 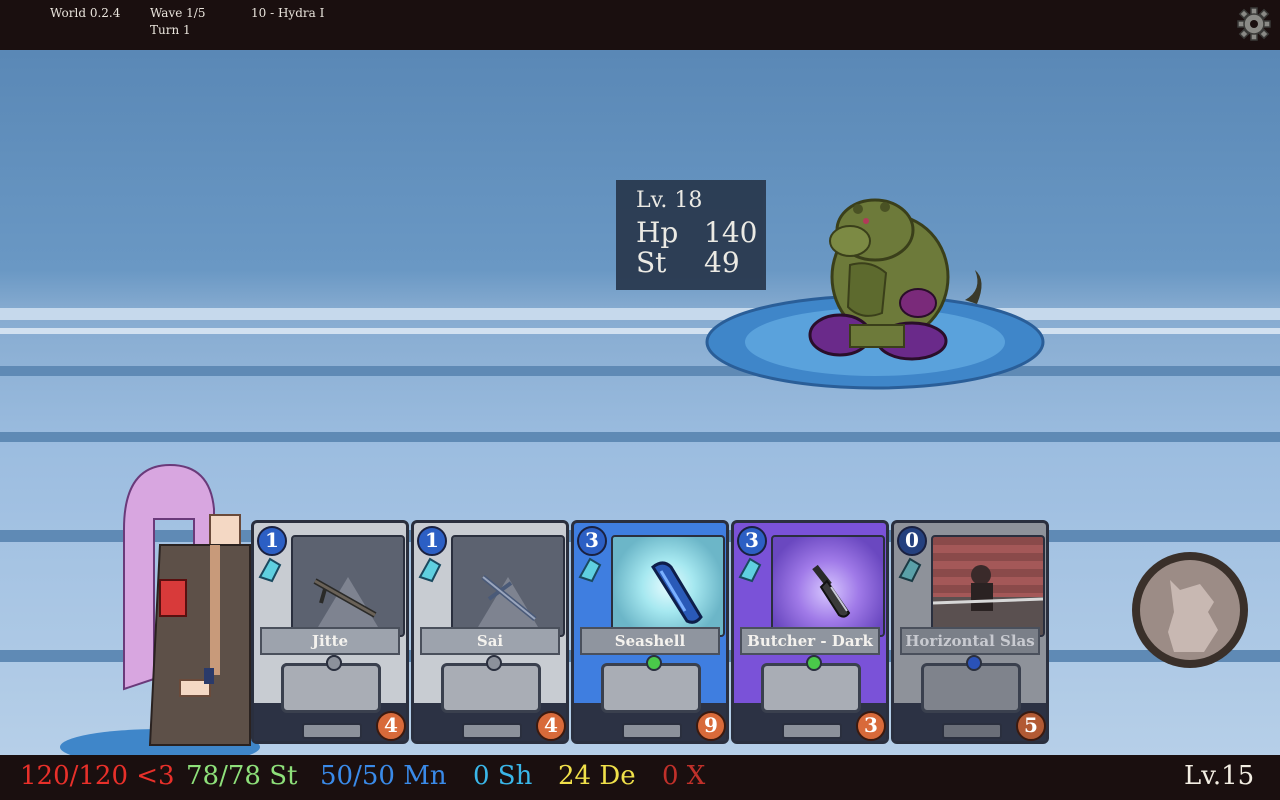 I want to click on enemy-hp-label: Hp, so click(x=657, y=232).